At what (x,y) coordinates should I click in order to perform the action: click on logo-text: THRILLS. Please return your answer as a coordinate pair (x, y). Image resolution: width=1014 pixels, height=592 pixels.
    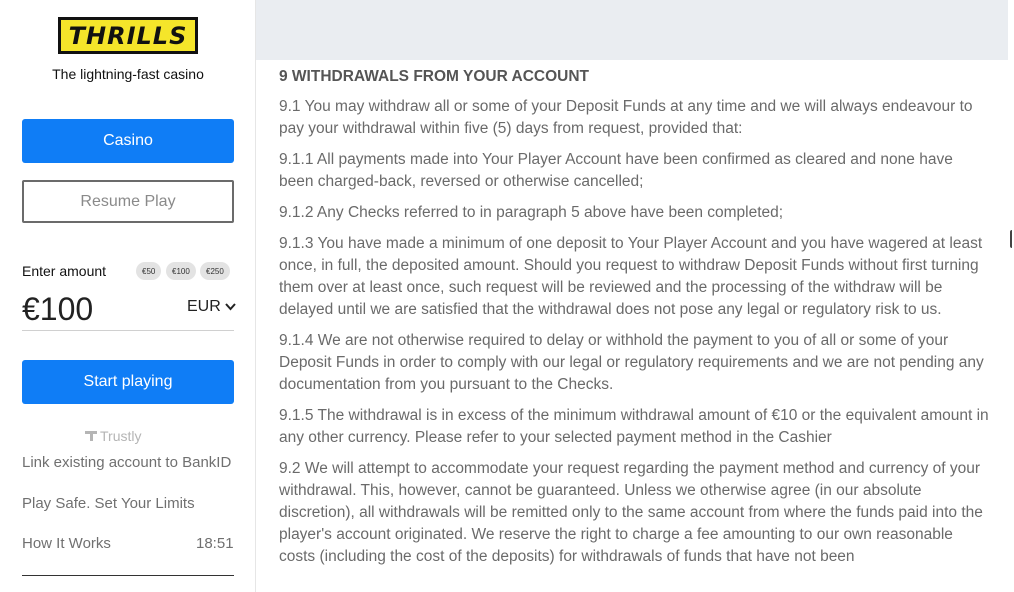
    Looking at the image, I should click on (128, 35).